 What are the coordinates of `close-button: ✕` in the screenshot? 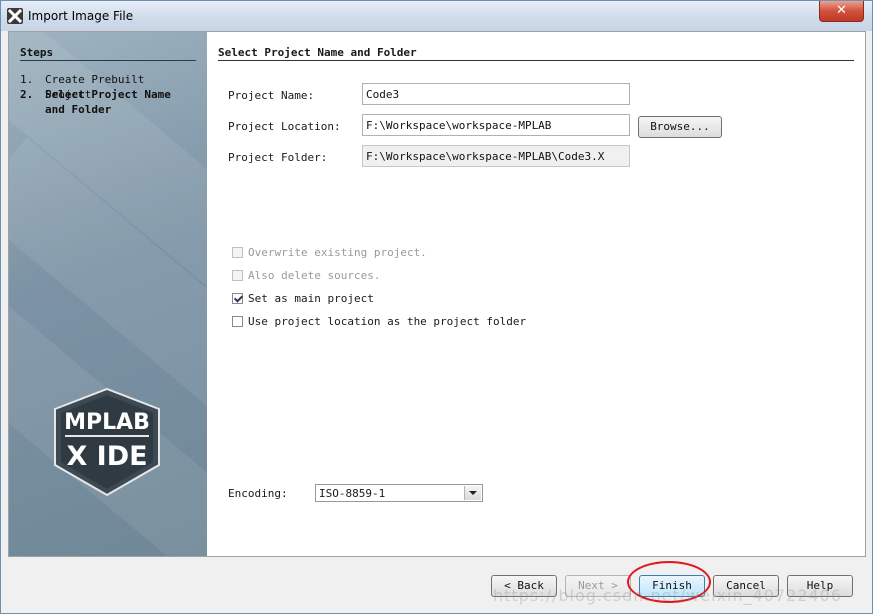 It's located at (841, 11).